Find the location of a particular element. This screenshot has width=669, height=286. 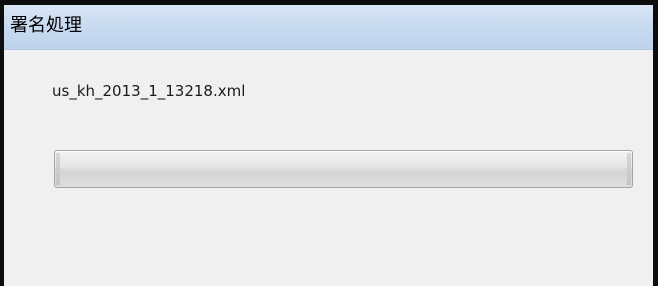

window-title: 署名処理 is located at coordinates (46, 25).